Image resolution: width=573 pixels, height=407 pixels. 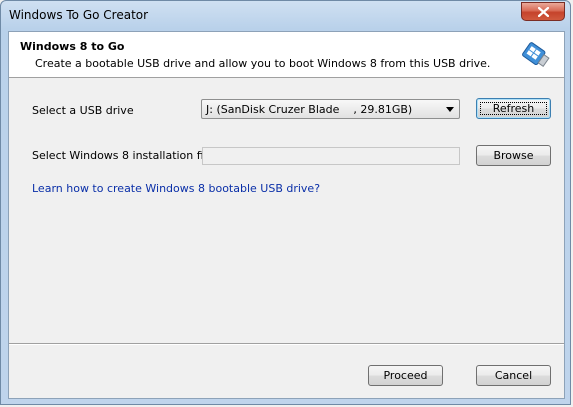 I want to click on window-title: Windows To Go Creator, so click(x=79, y=15).